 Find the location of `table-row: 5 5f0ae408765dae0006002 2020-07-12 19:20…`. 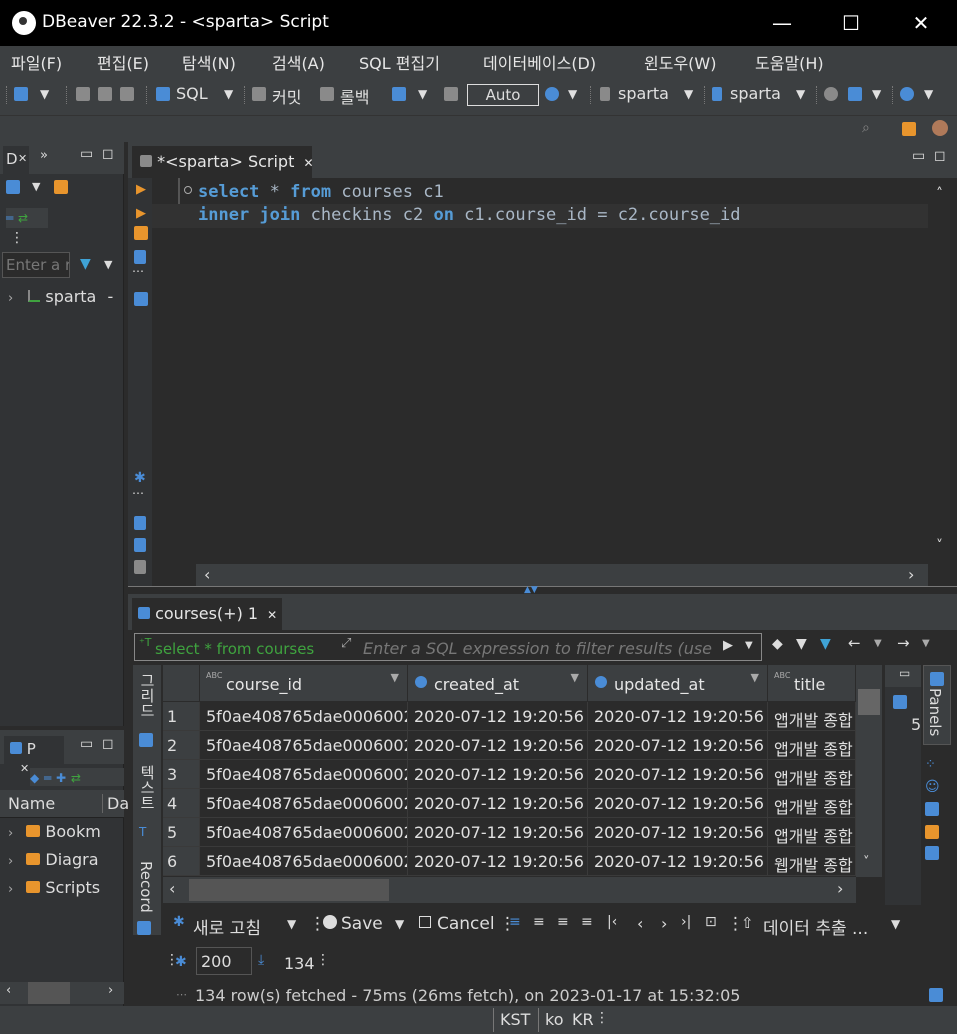

table-row: 5 5f0ae408765dae0006002 2020-07-12 19:20… is located at coordinates (509, 832).